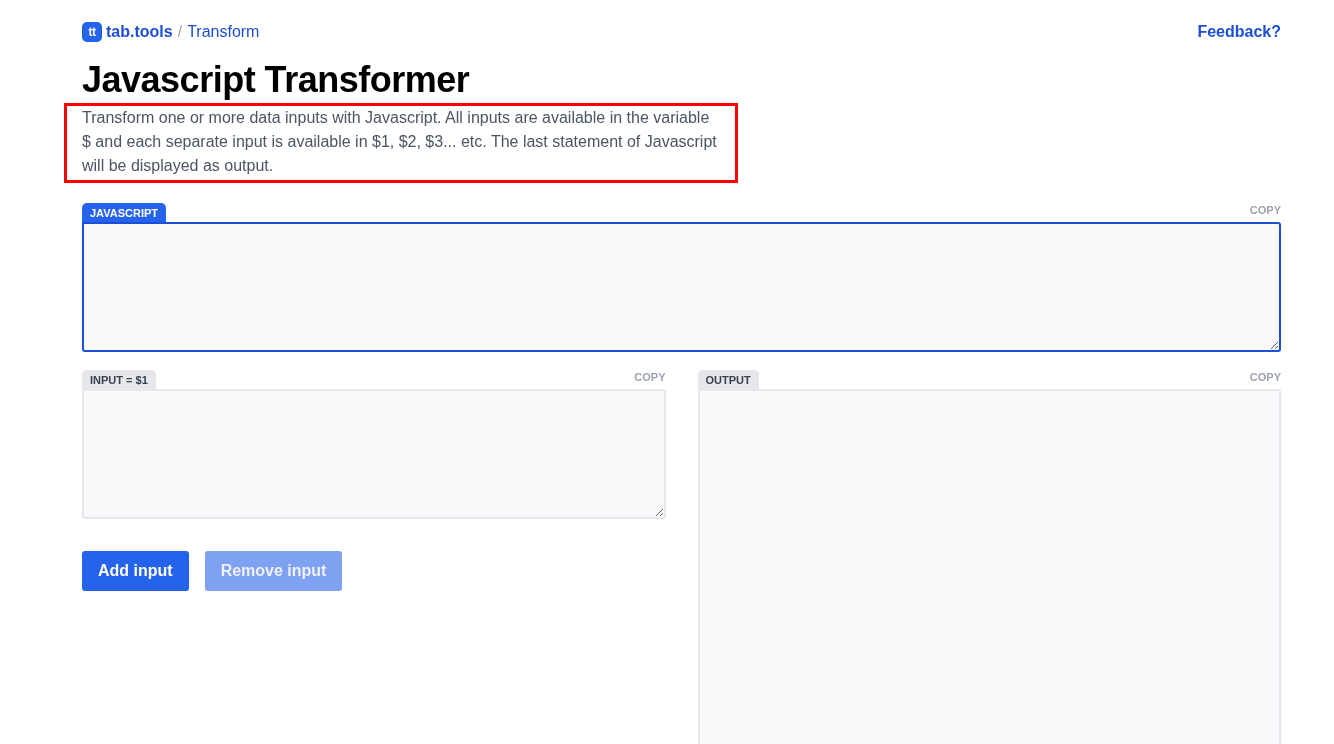  I want to click on field-label: JAVASCRIPT, so click(124, 212).